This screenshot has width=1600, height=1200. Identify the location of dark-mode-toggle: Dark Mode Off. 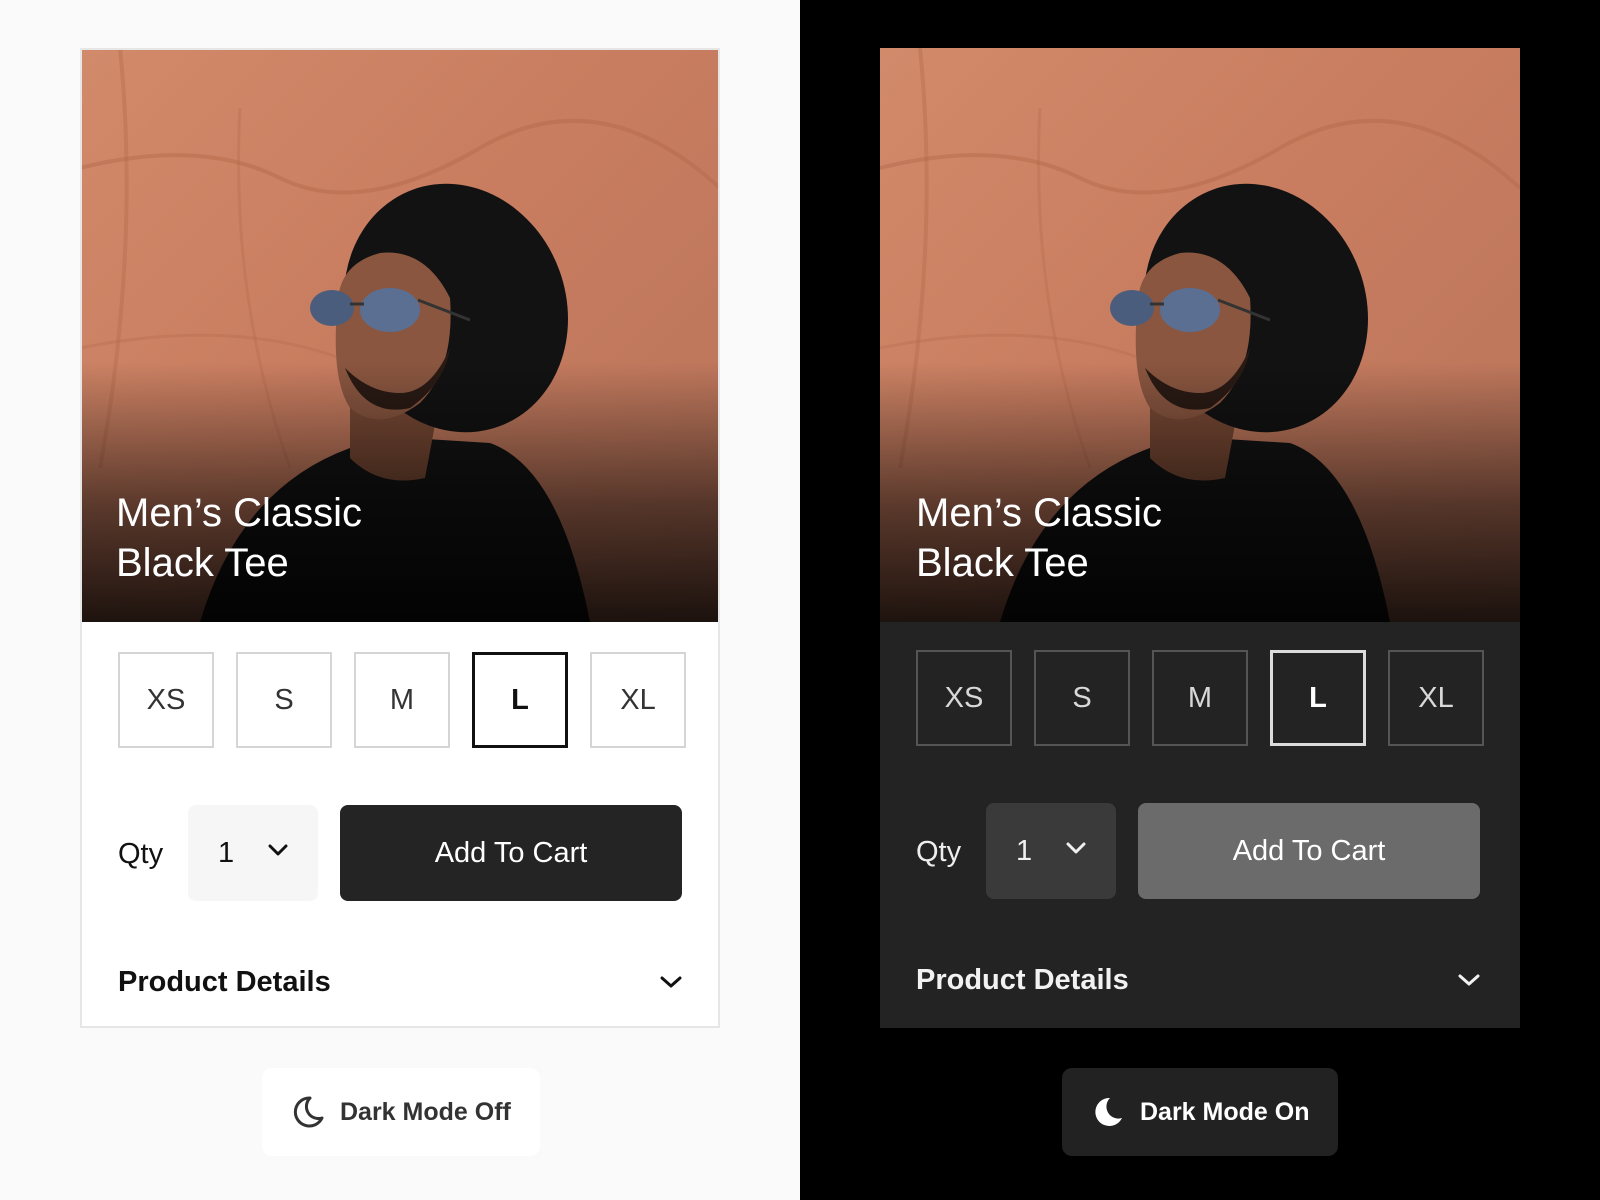
(401, 1112).